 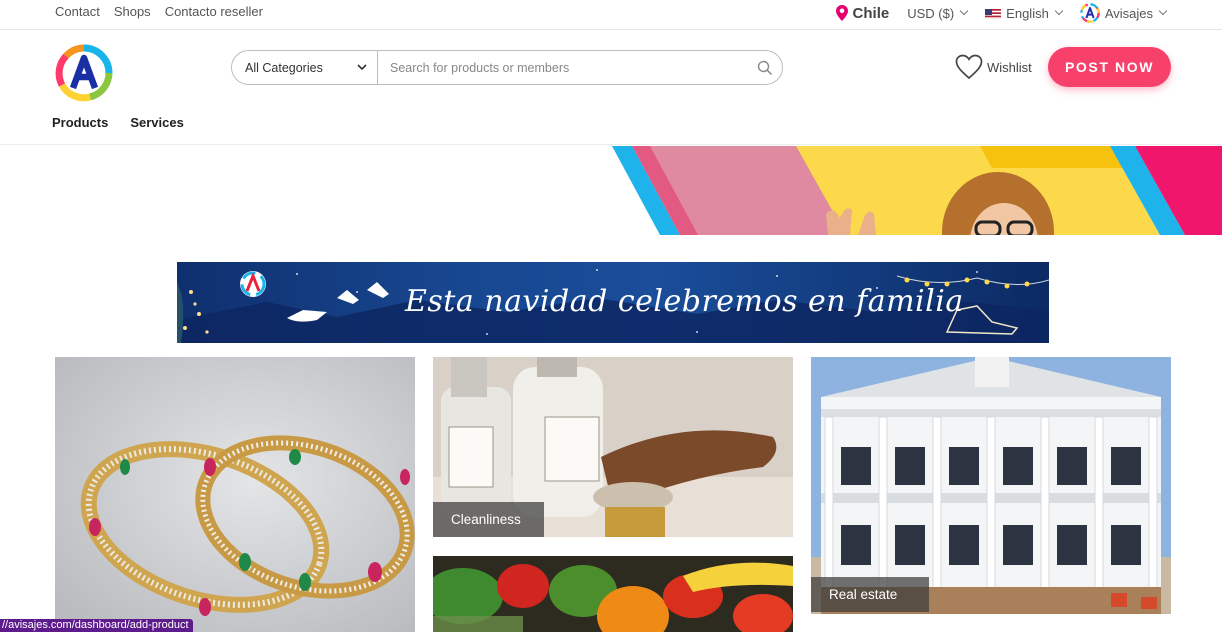 I want to click on real-estate-photo, so click(x=991, y=485).